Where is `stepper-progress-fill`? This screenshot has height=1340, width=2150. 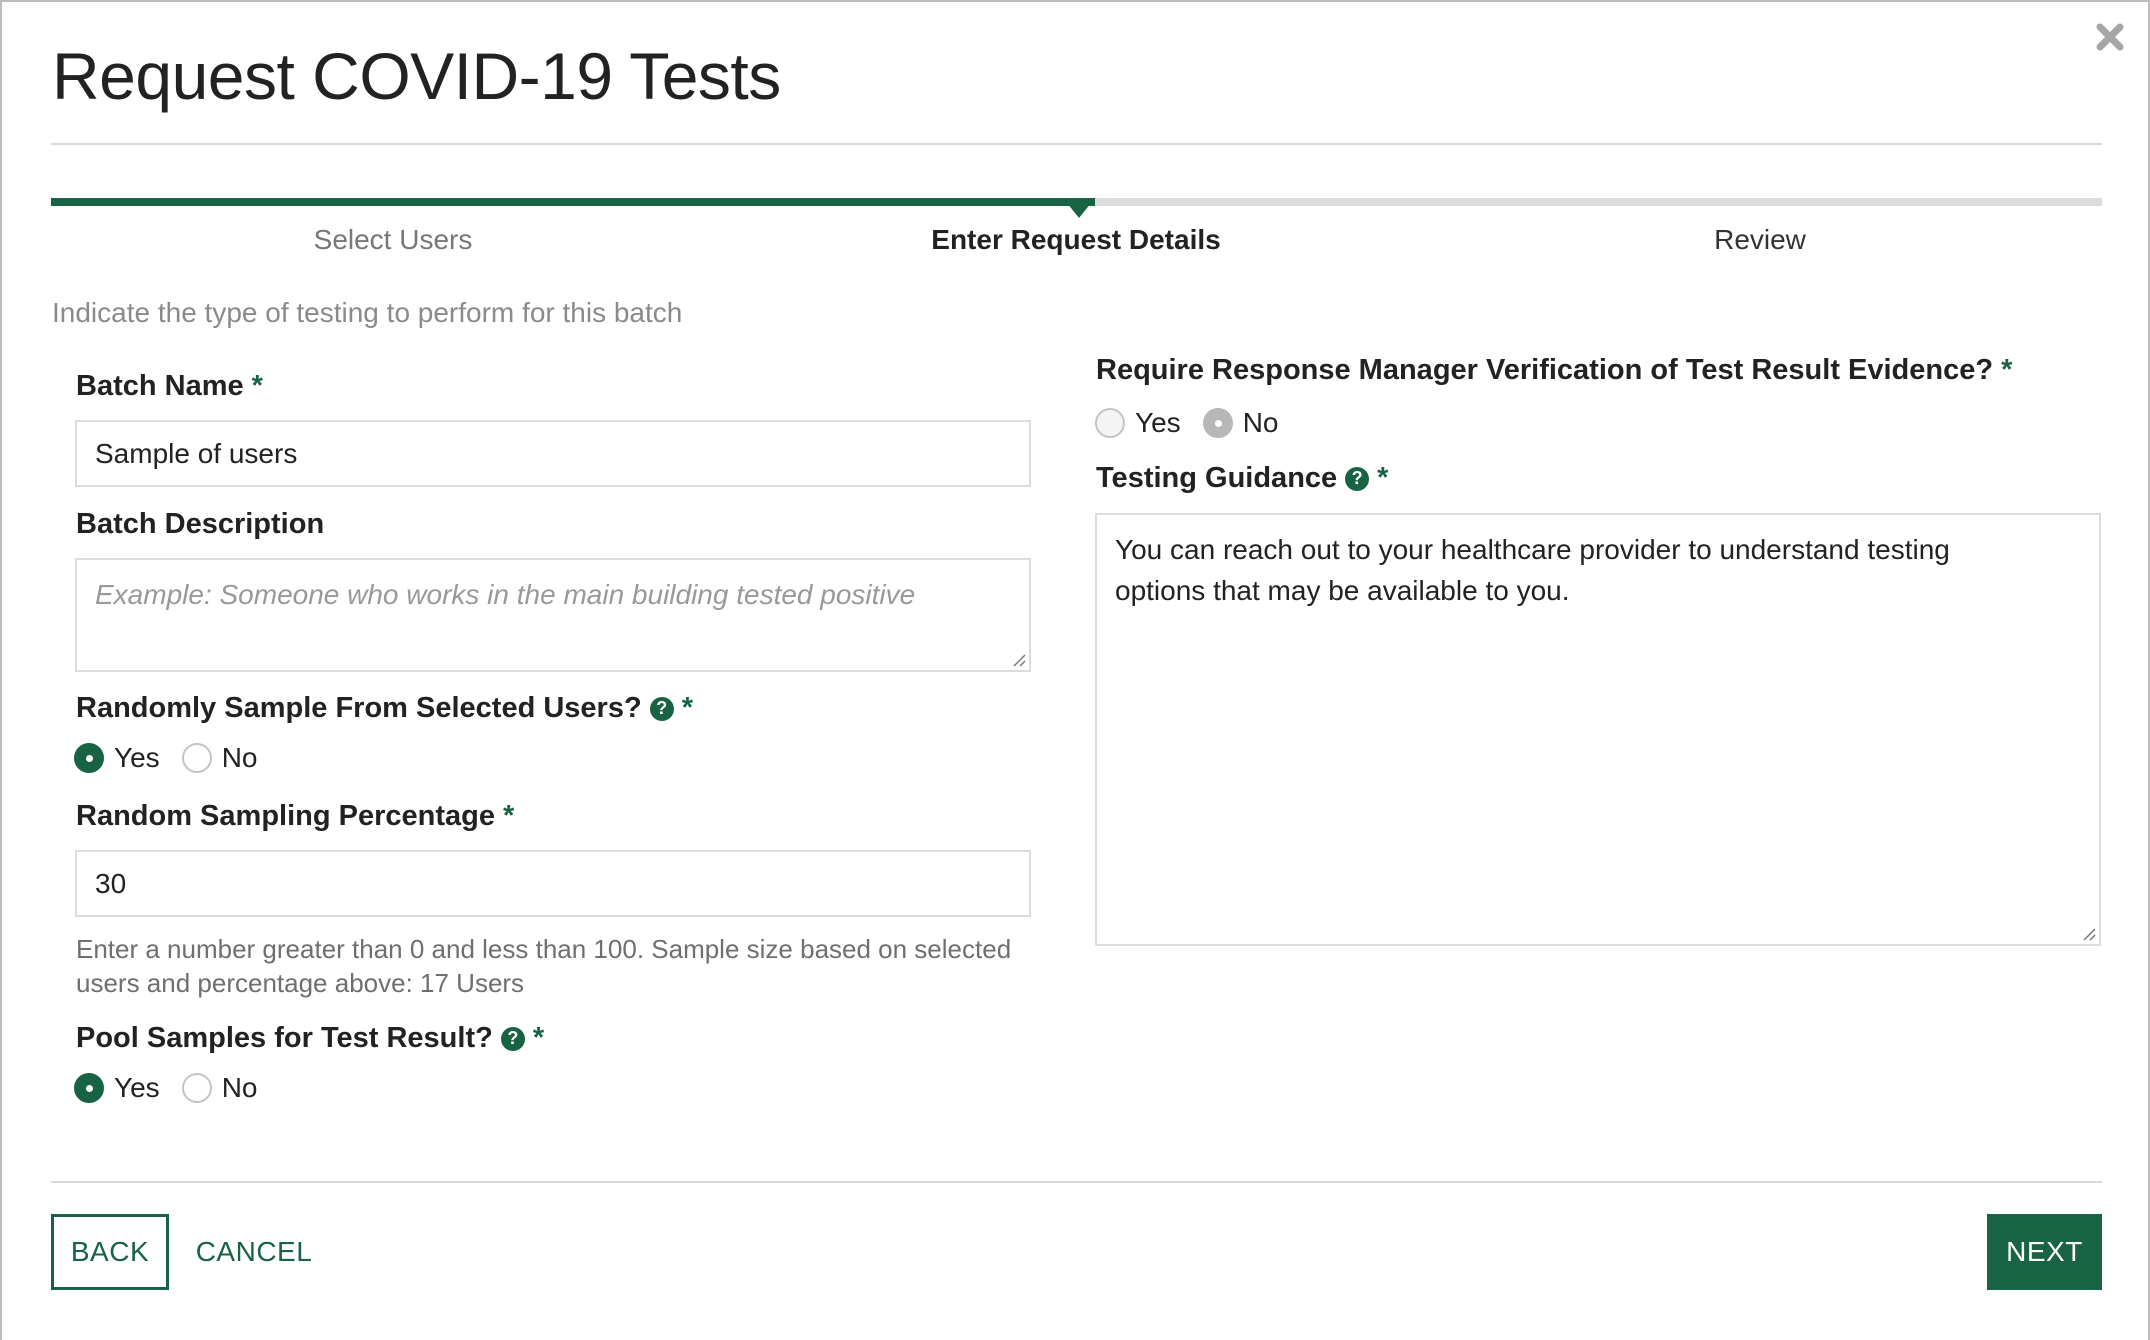 stepper-progress-fill is located at coordinates (573, 202).